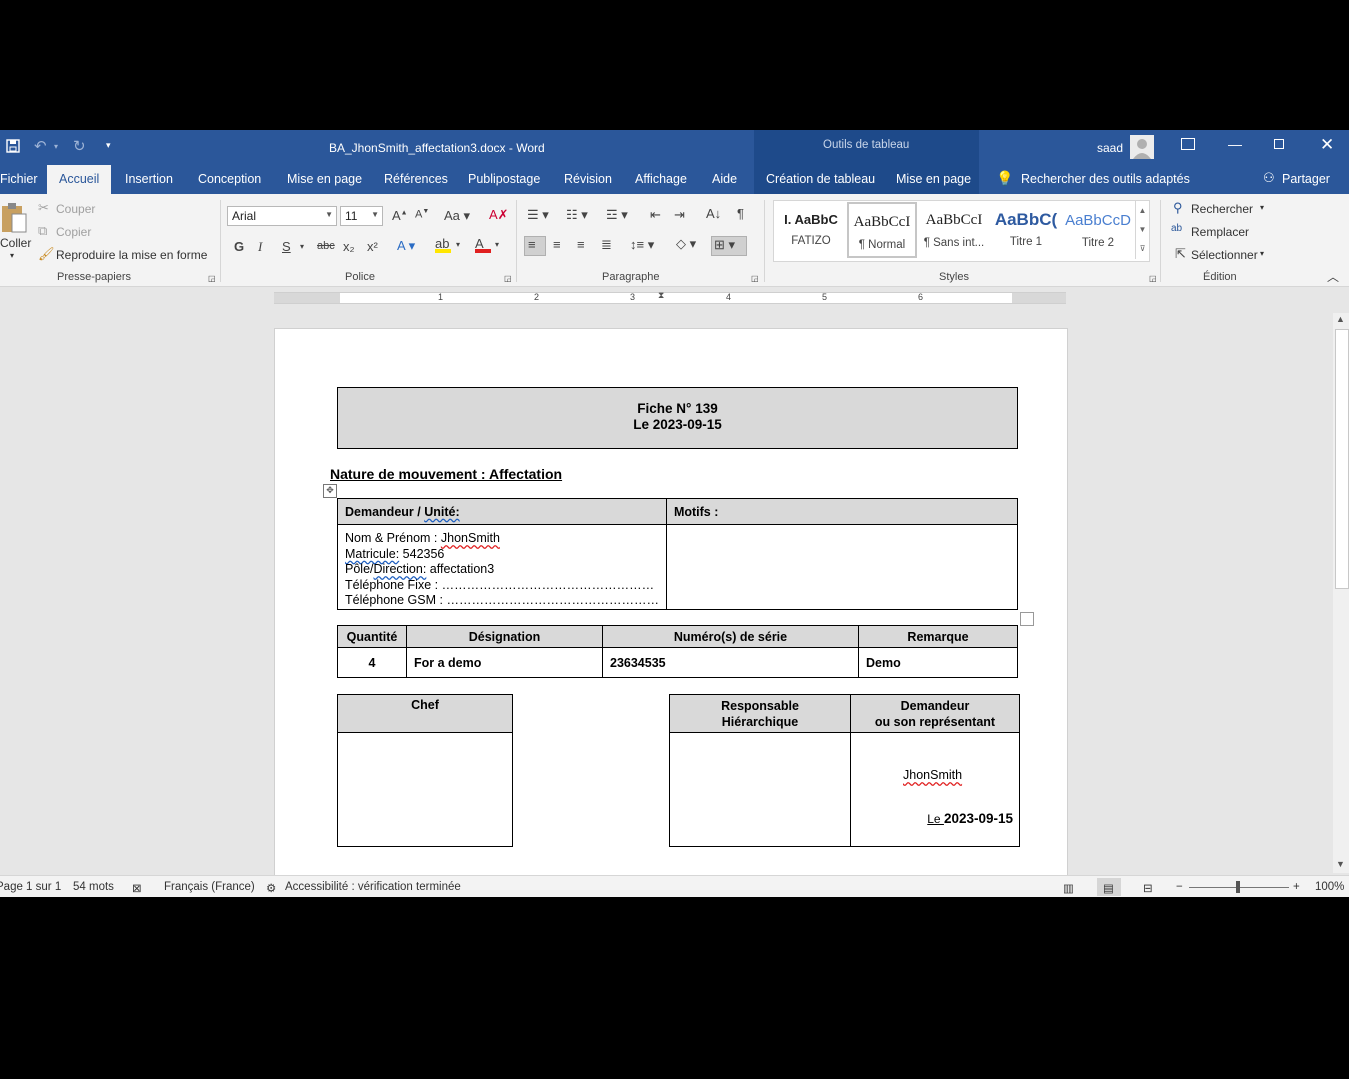 This screenshot has height=1079, width=1349. Describe the element at coordinates (349, 246) in the screenshot. I see `subscript-button: x₂` at that location.